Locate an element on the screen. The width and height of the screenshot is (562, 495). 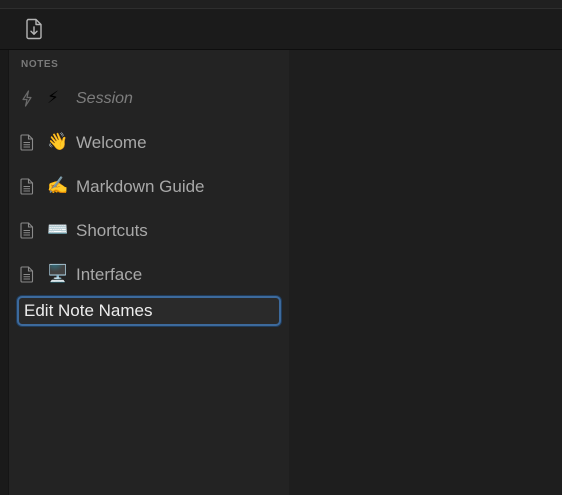
sidebar-item-welcome: 👋 Welcome is located at coordinates (149, 142).